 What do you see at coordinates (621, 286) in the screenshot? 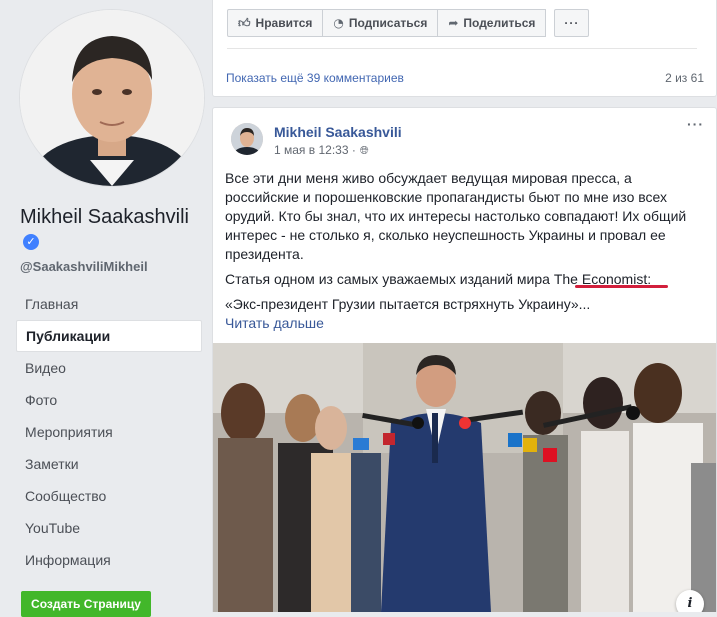
I see `red-underline-annotation` at bounding box center [621, 286].